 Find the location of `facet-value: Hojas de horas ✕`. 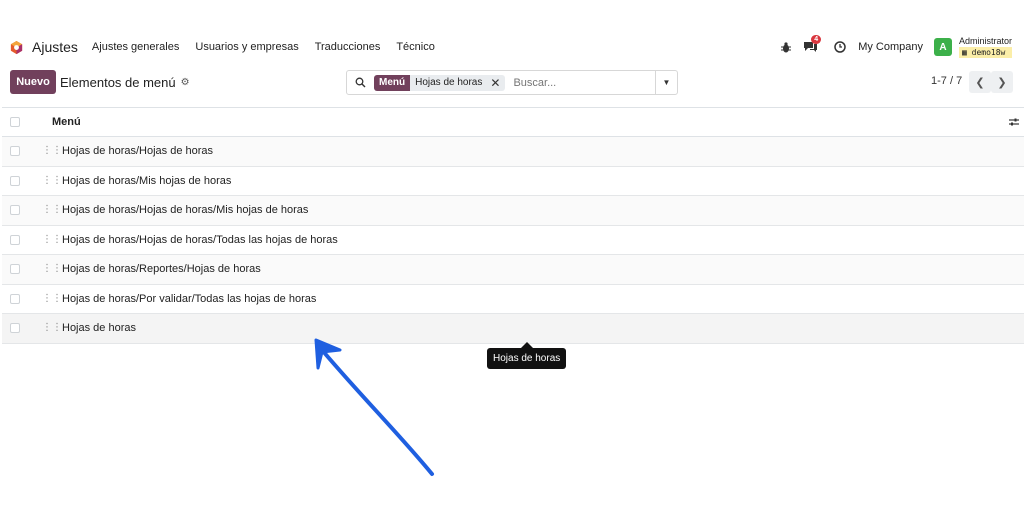

facet-value: Hojas de horas ✕ is located at coordinates (458, 82).